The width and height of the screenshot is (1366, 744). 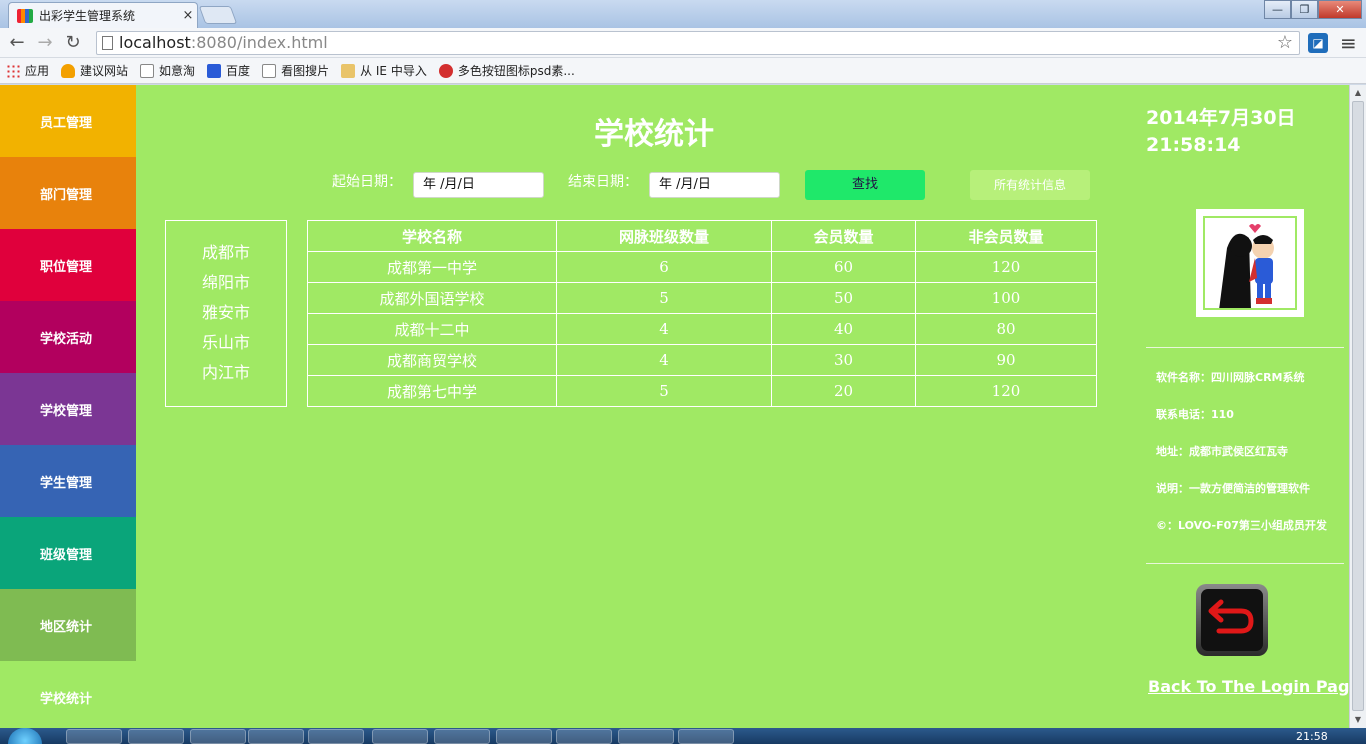 I want to click on sidebar-item-department: 部门管理, so click(x=68, y=193).